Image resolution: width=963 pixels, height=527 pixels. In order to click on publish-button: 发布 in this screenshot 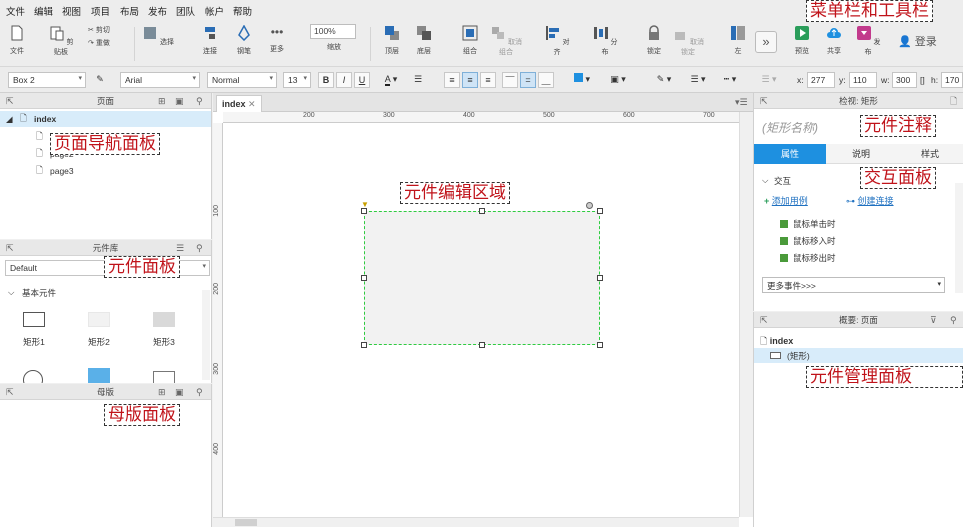, I will do `click(868, 40)`.